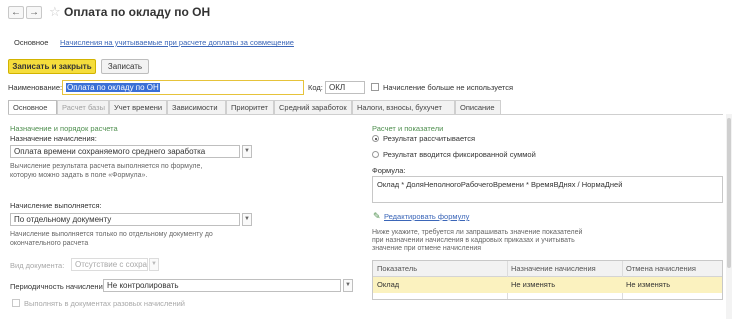 This screenshot has width=735, height=324. I want to click on edit-pencil-icon: ✎, so click(377, 216).